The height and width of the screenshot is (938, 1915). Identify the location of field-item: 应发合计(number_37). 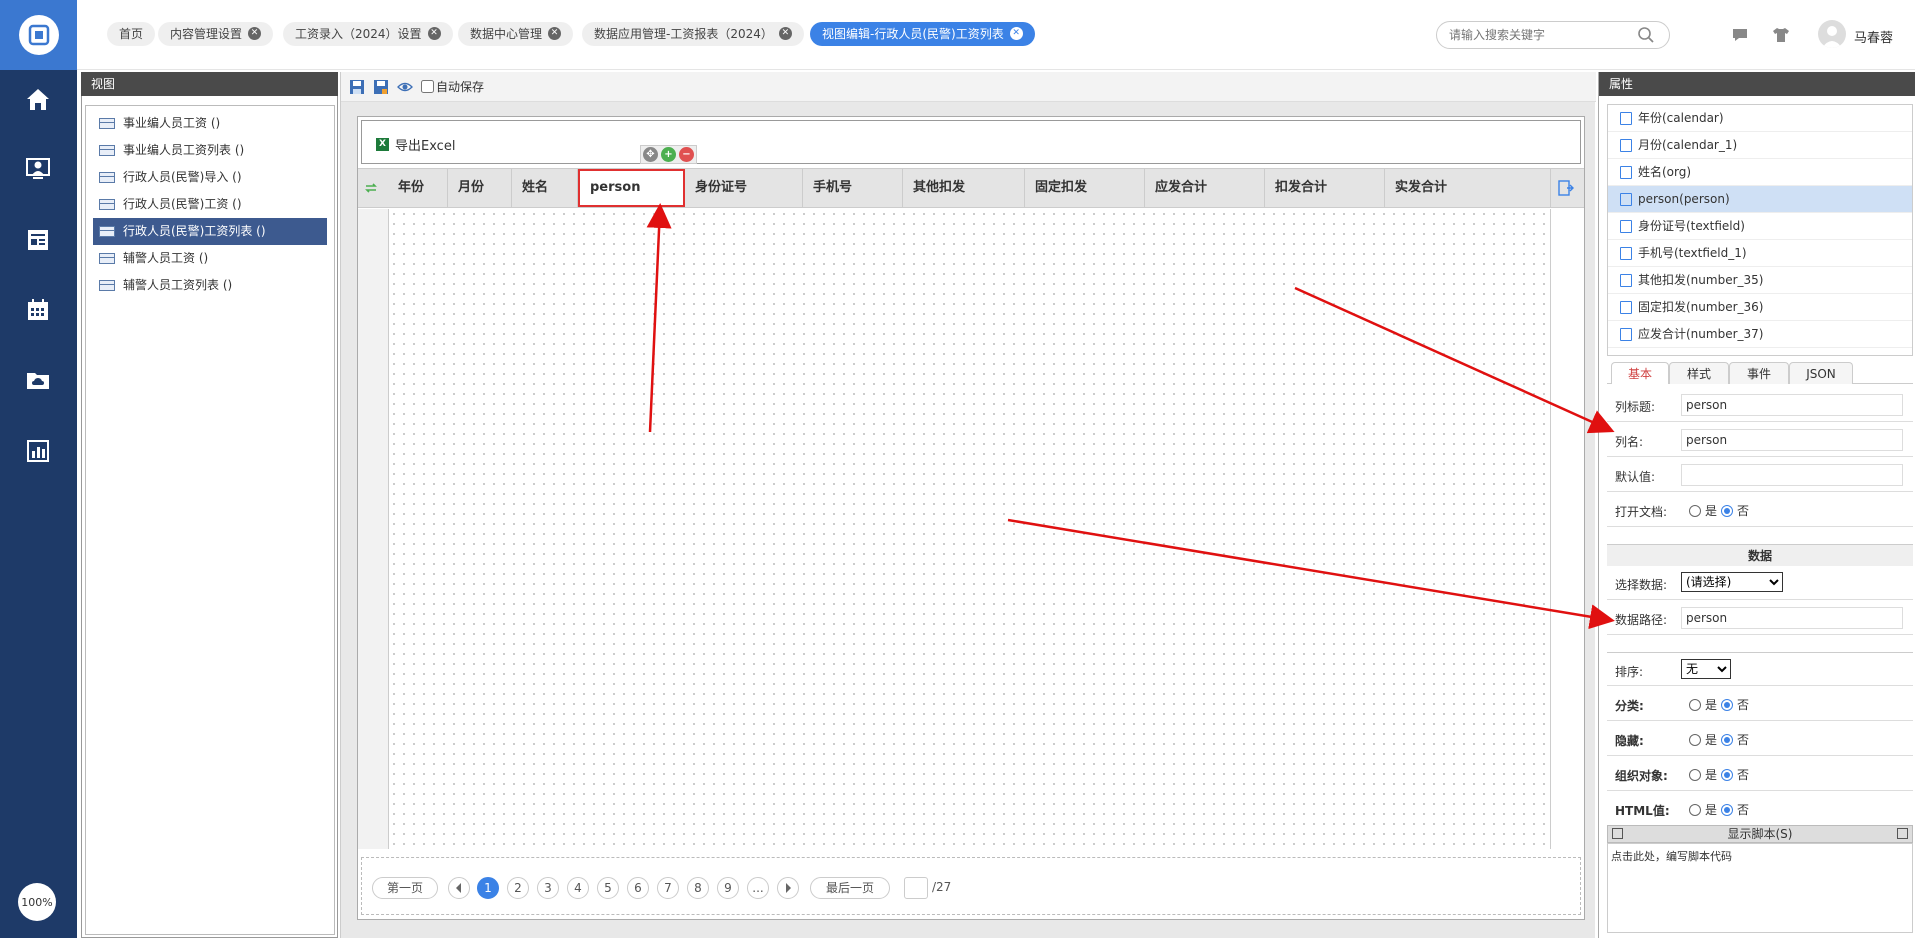
(1760, 334).